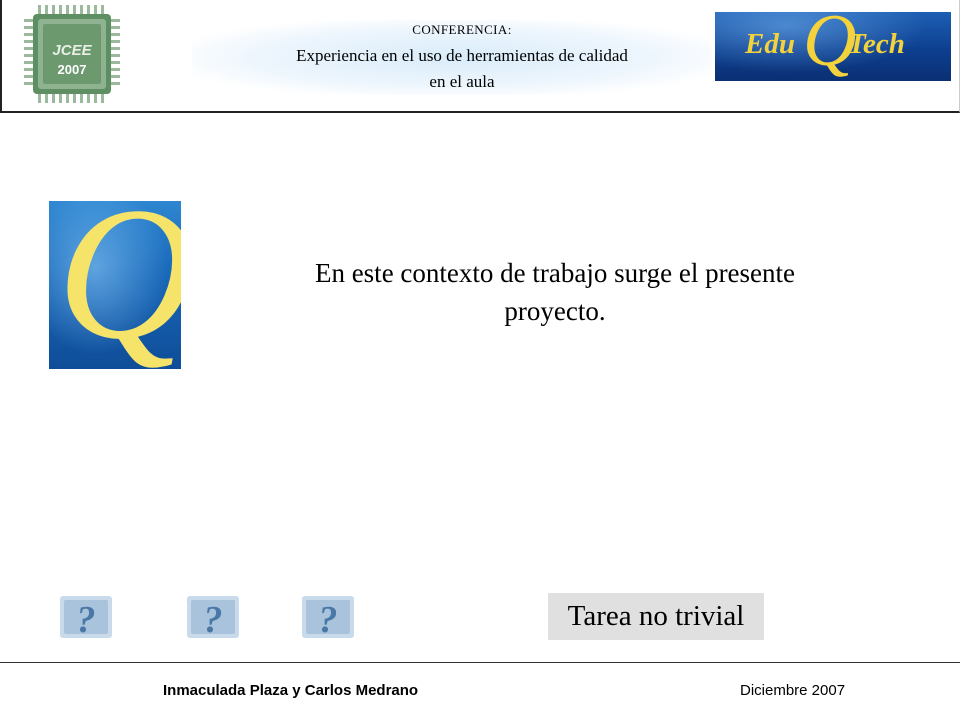 This screenshot has width=960, height=720. Describe the element at coordinates (770, 44) in the screenshot. I see `logo-edu-text: Edu` at that location.